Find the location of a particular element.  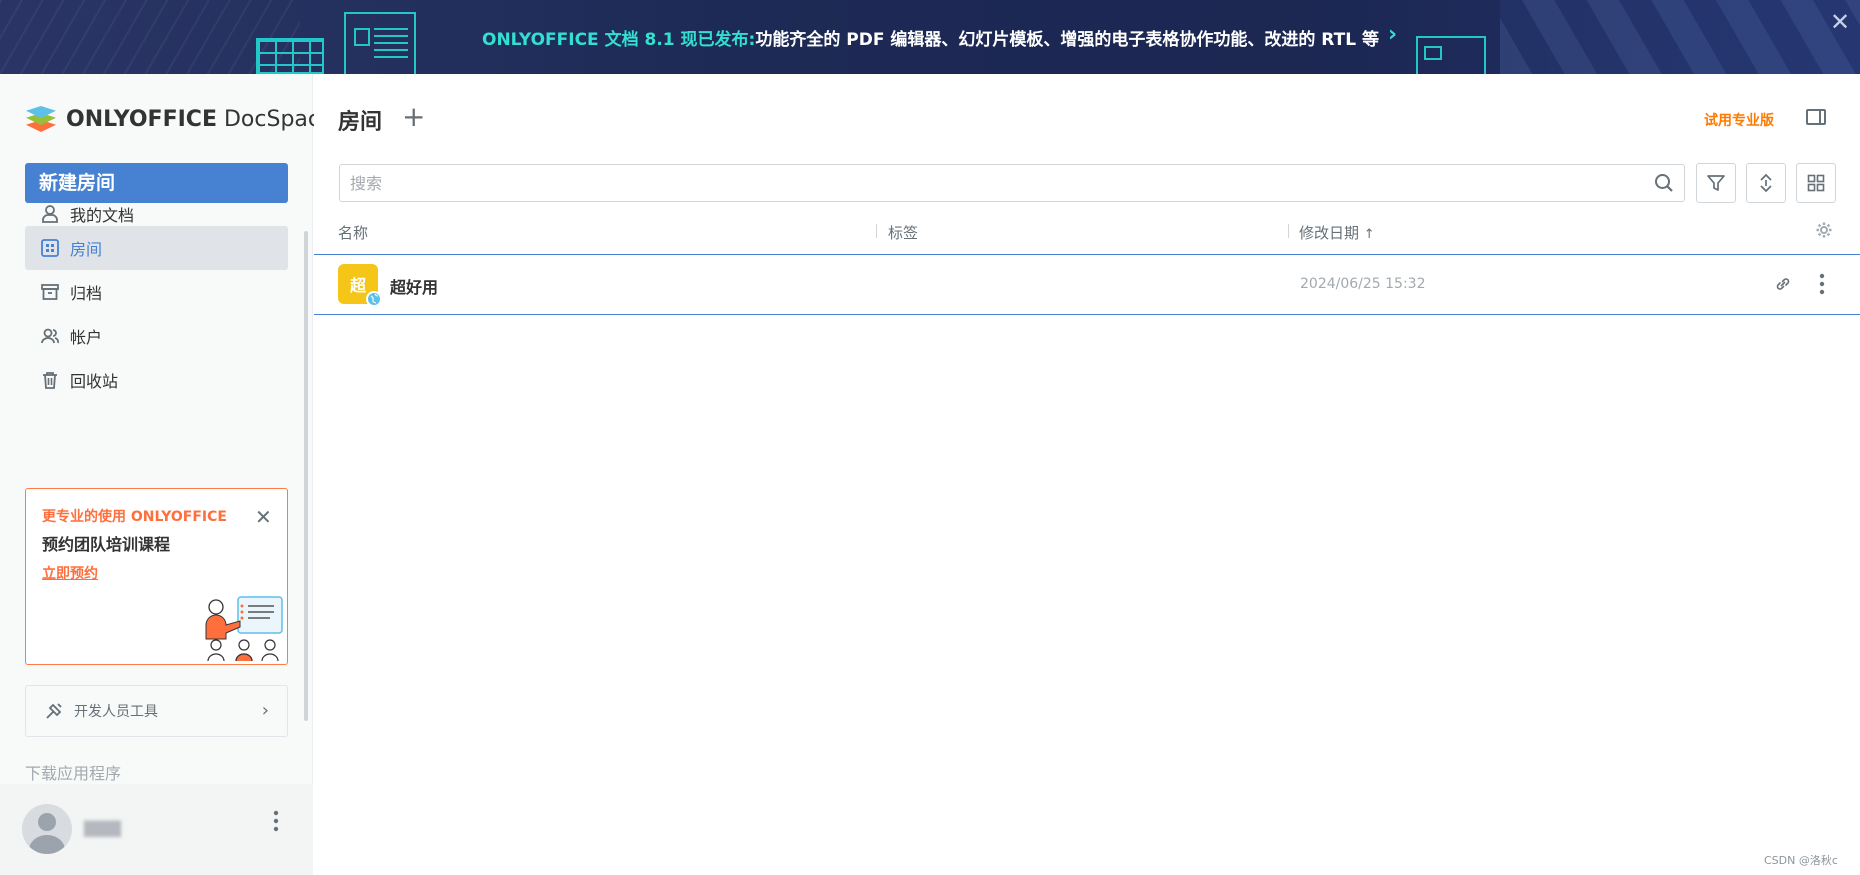

presentation-illustration is located at coordinates (1451, 55).